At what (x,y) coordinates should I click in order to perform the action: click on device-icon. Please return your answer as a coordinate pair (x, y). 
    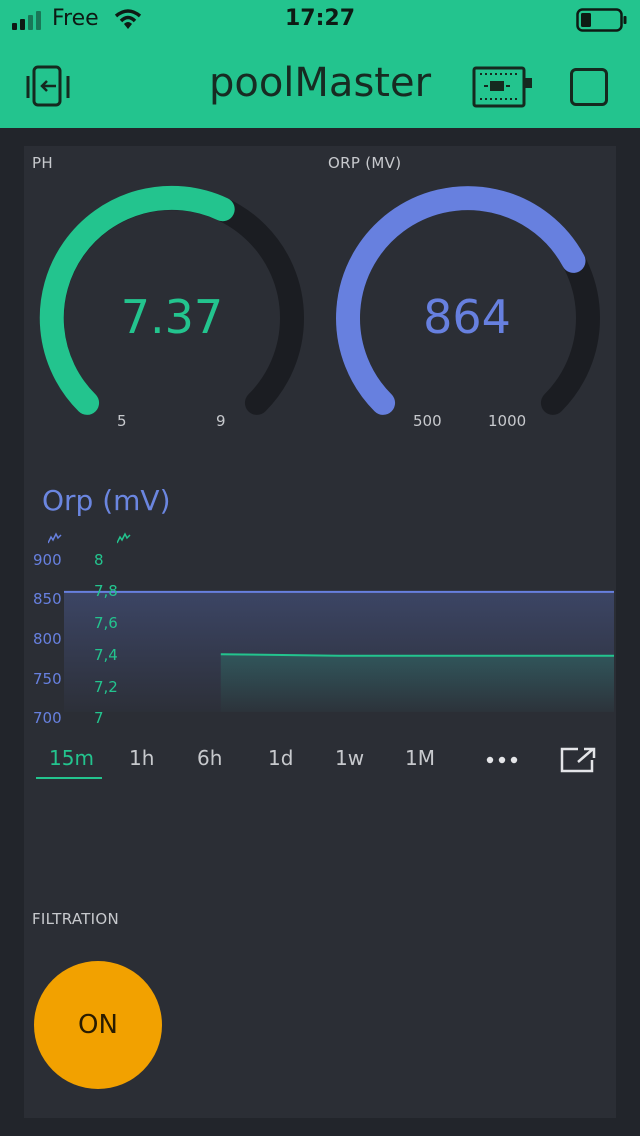
    Looking at the image, I should click on (503, 87).